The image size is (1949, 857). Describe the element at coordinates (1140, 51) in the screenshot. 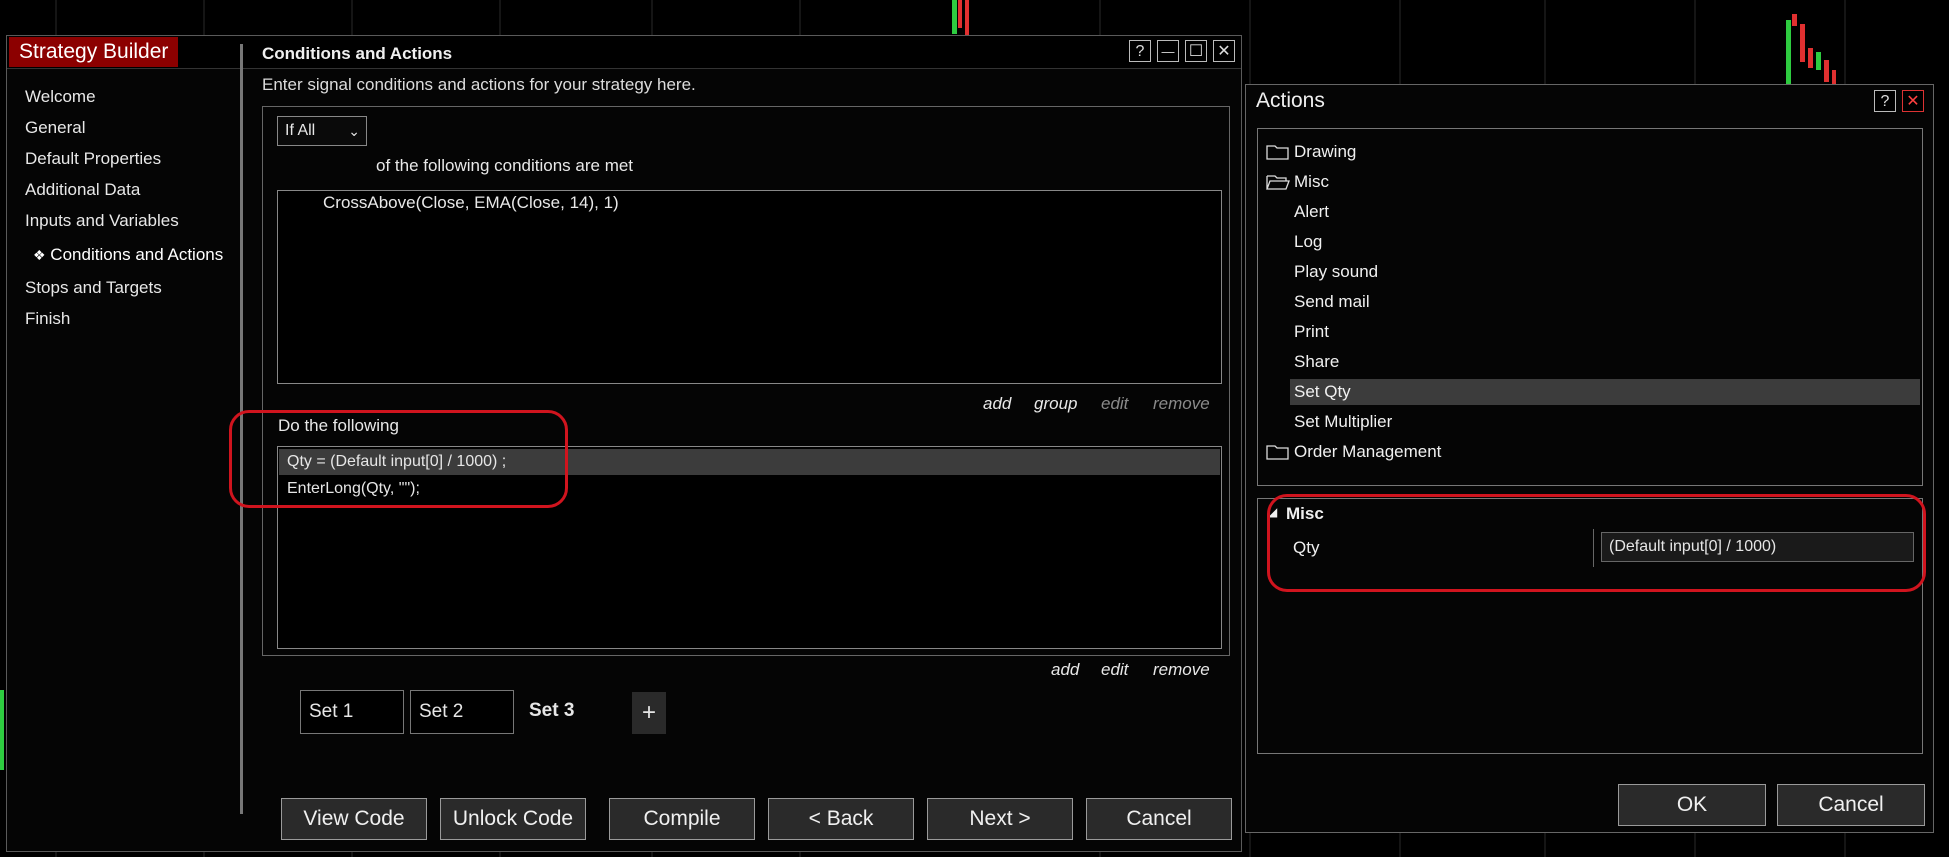

I see `help-button: ?` at that location.